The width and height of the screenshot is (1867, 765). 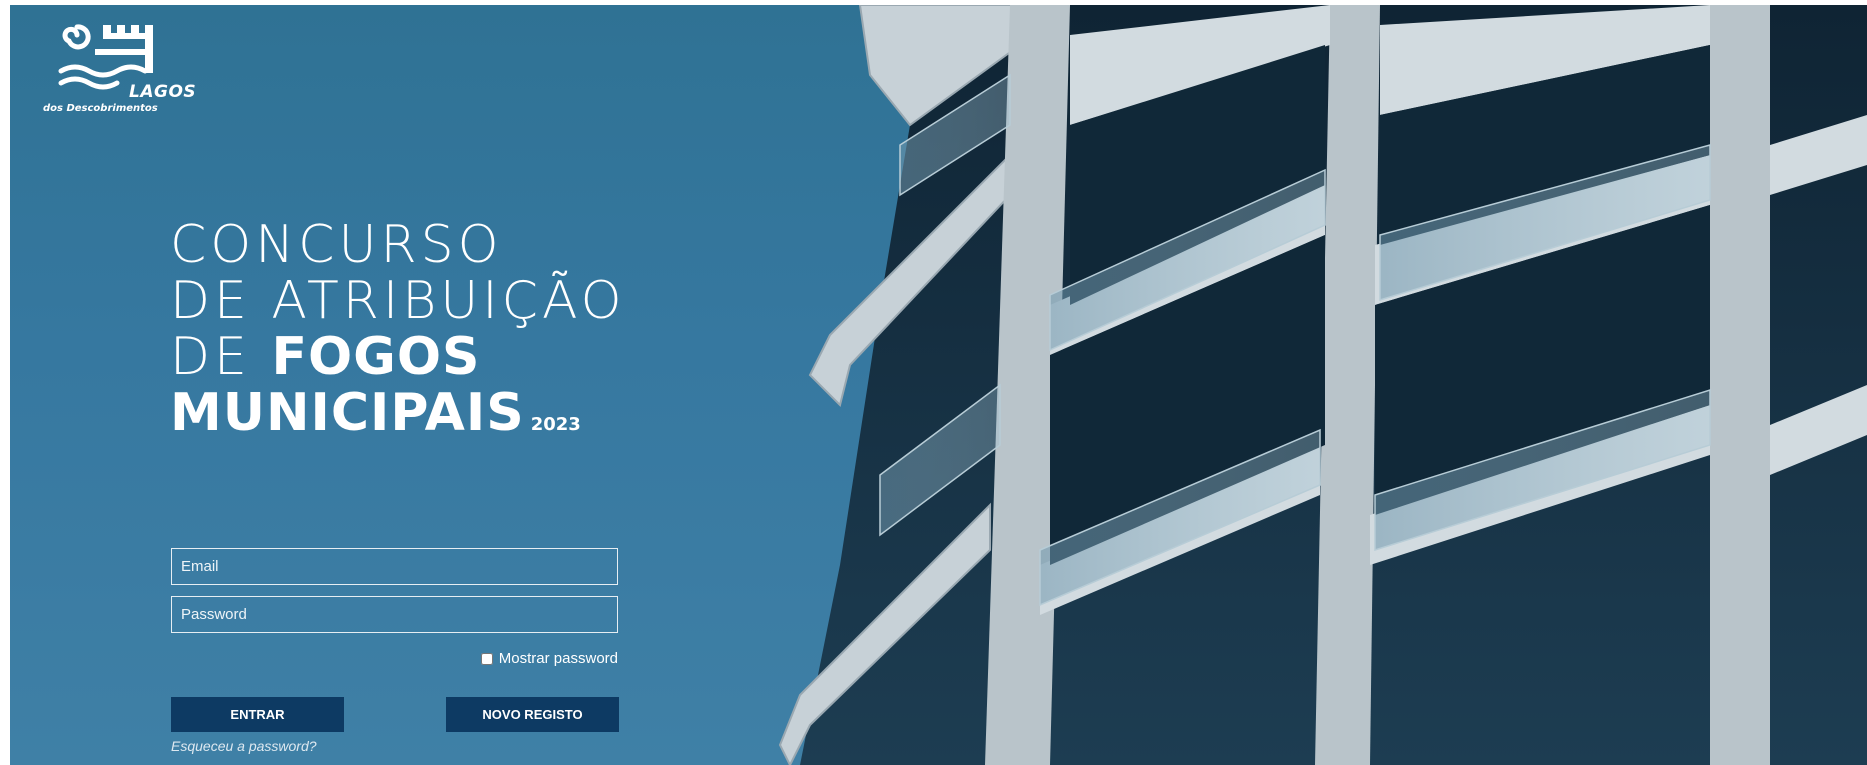 I want to click on title-line-4: MUNICIPAIS 2023, so click(x=398, y=419).